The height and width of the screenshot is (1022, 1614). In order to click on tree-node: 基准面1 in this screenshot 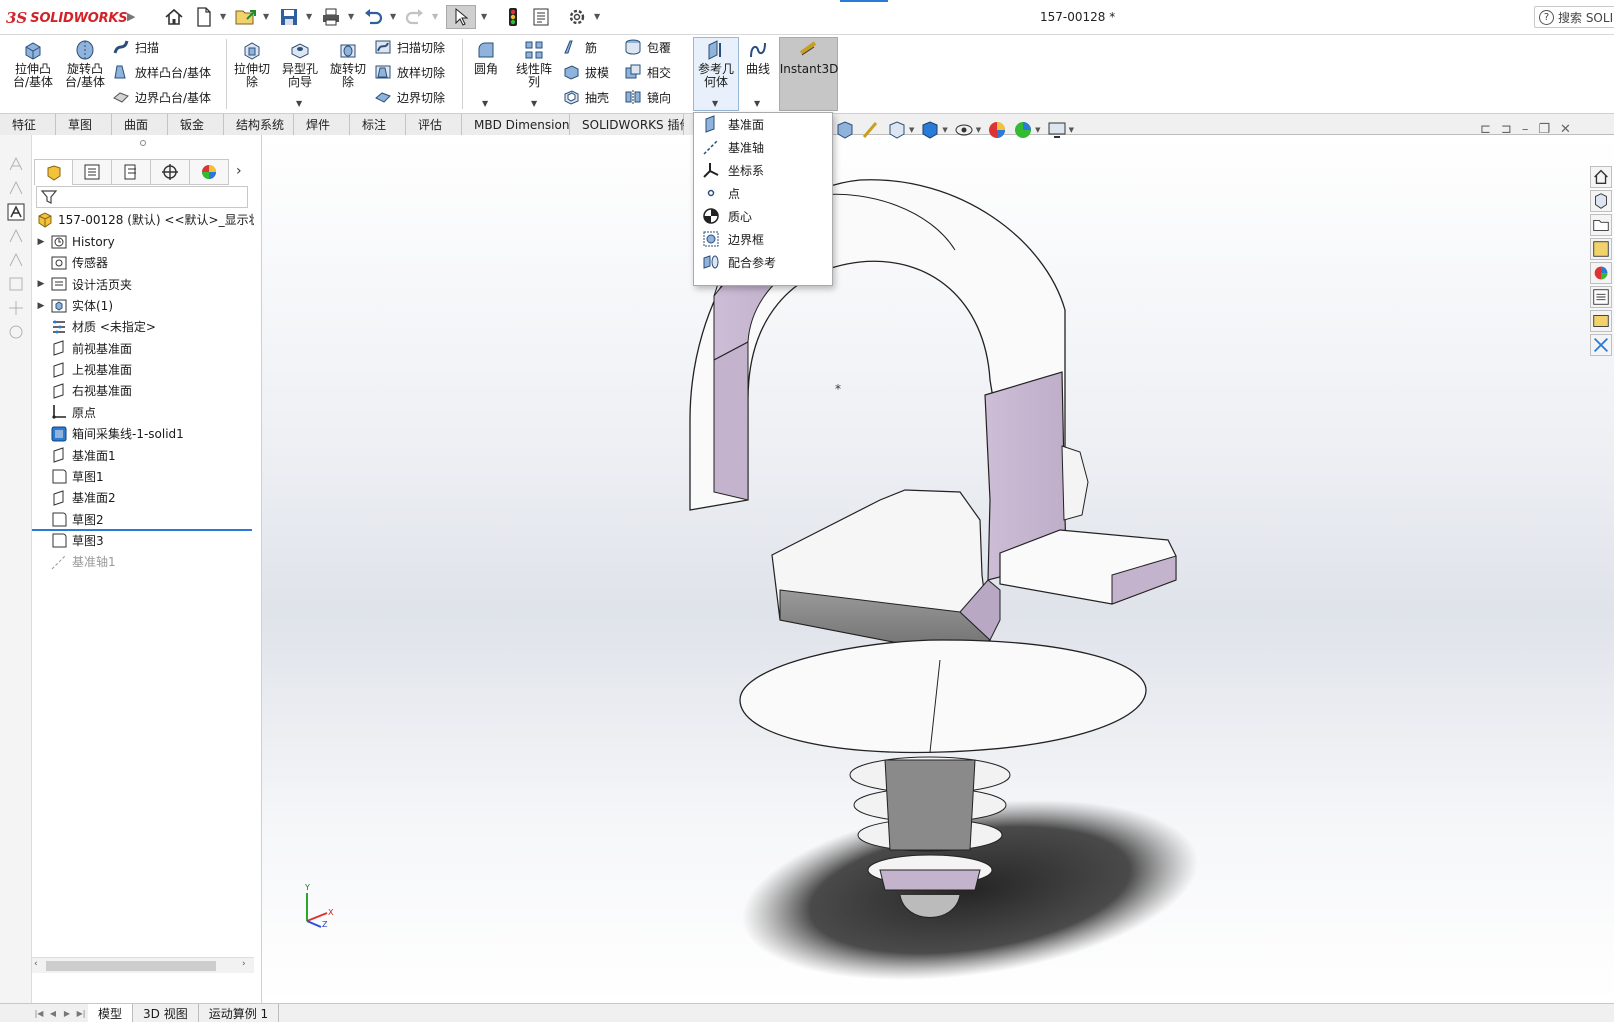, I will do `click(76, 455)`.